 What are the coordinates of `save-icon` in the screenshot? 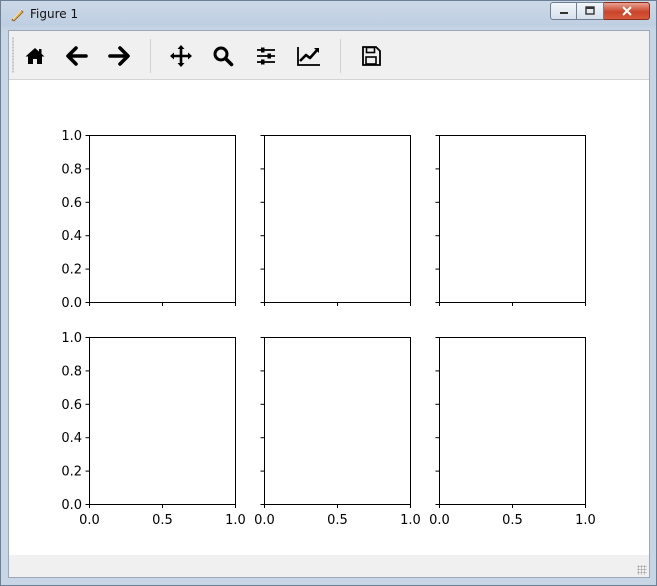 It's located at (371, 56).